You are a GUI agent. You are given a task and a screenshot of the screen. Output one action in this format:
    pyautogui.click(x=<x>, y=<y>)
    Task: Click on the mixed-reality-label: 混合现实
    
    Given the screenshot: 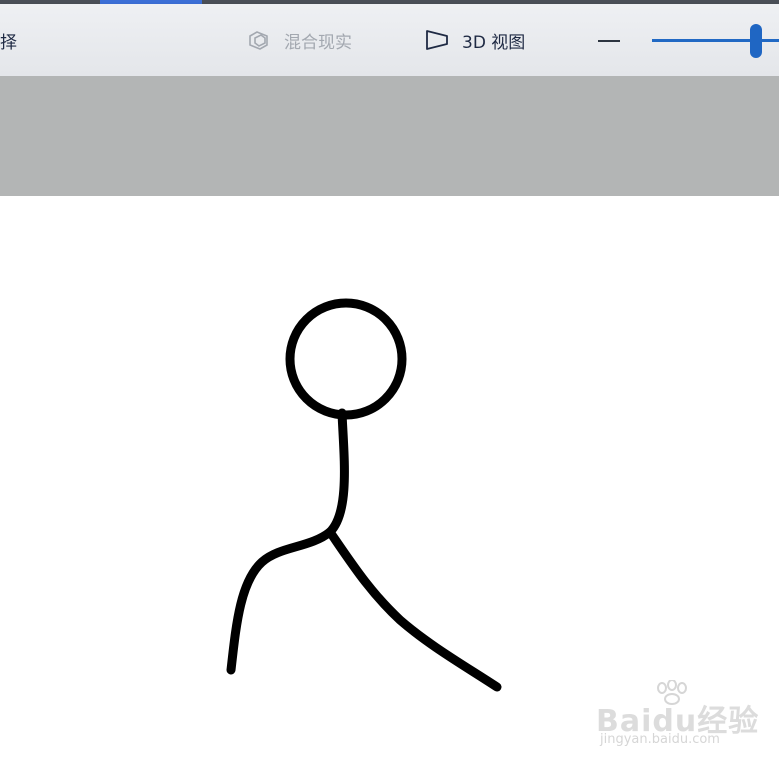 What is the action you would take?
    pyautogui.click(x=318, y=42)
    